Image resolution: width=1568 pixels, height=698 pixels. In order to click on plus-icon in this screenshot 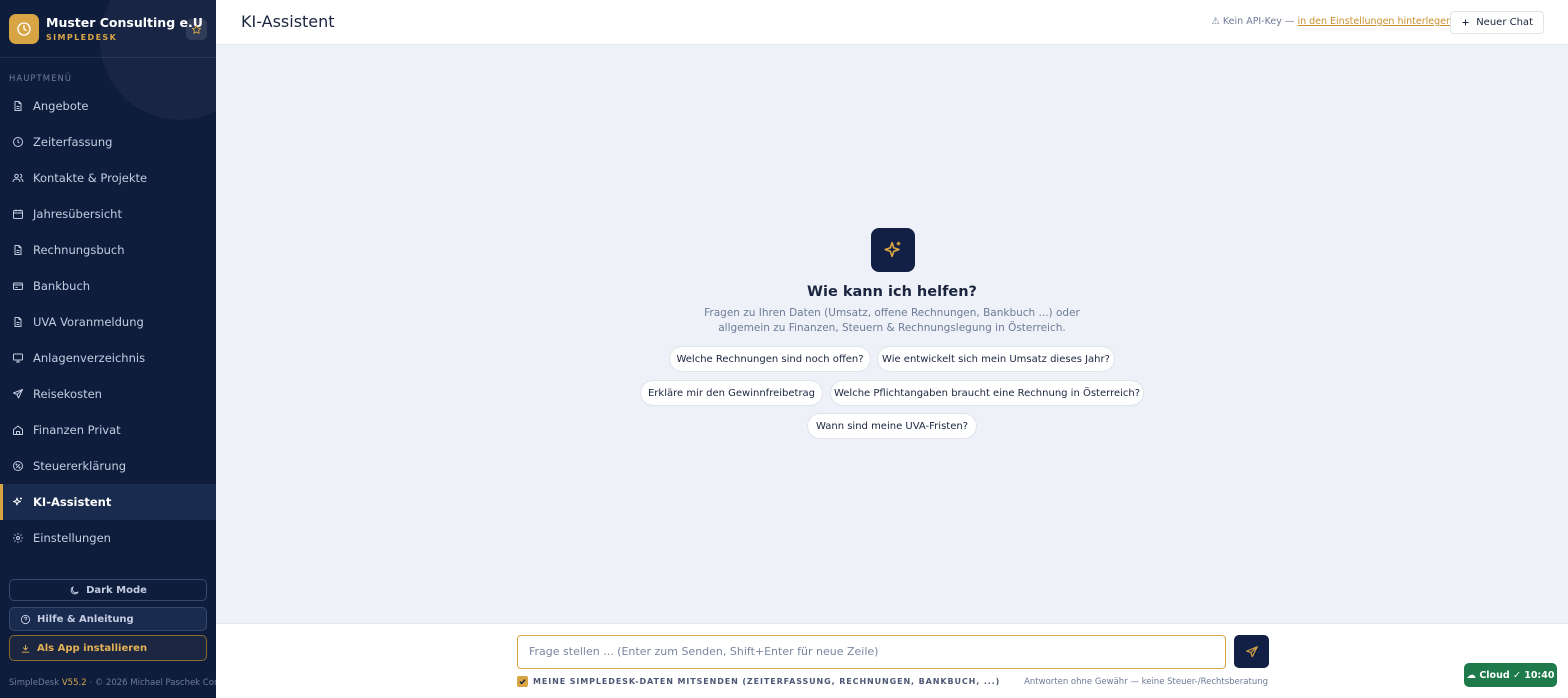, I will do `click(1465, 22)`.